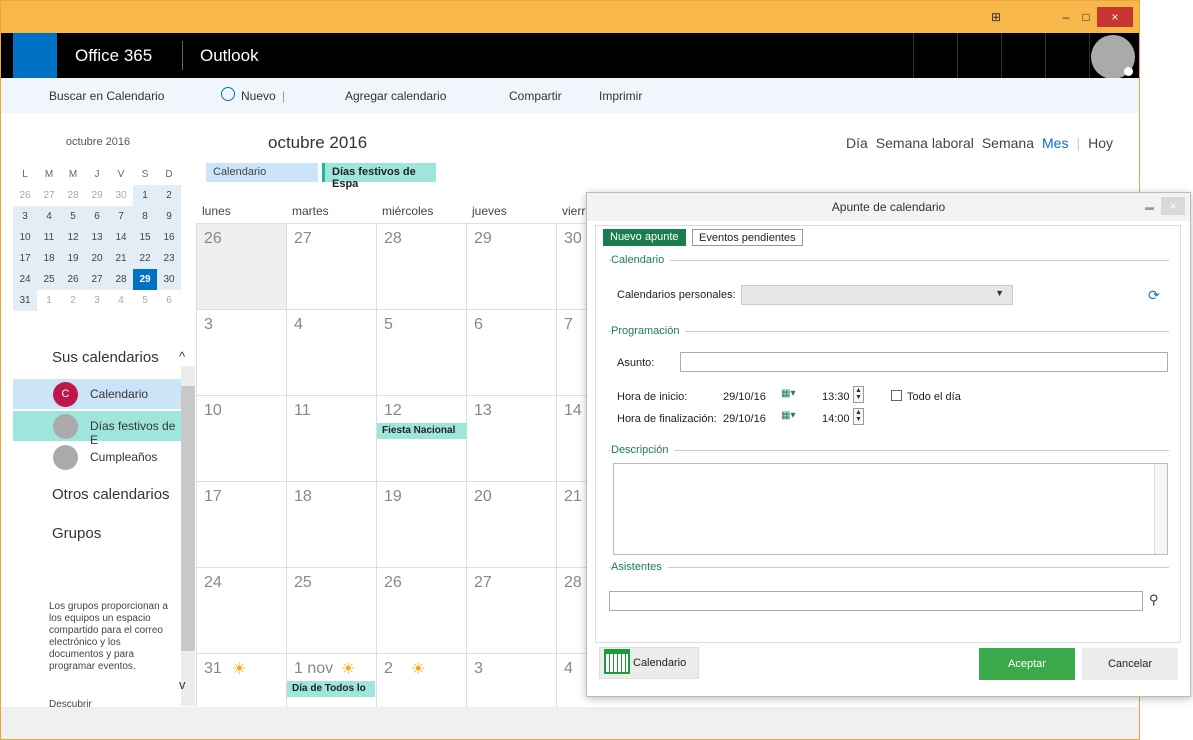  I want to click on maximize-button: □, so click(1086, 17).